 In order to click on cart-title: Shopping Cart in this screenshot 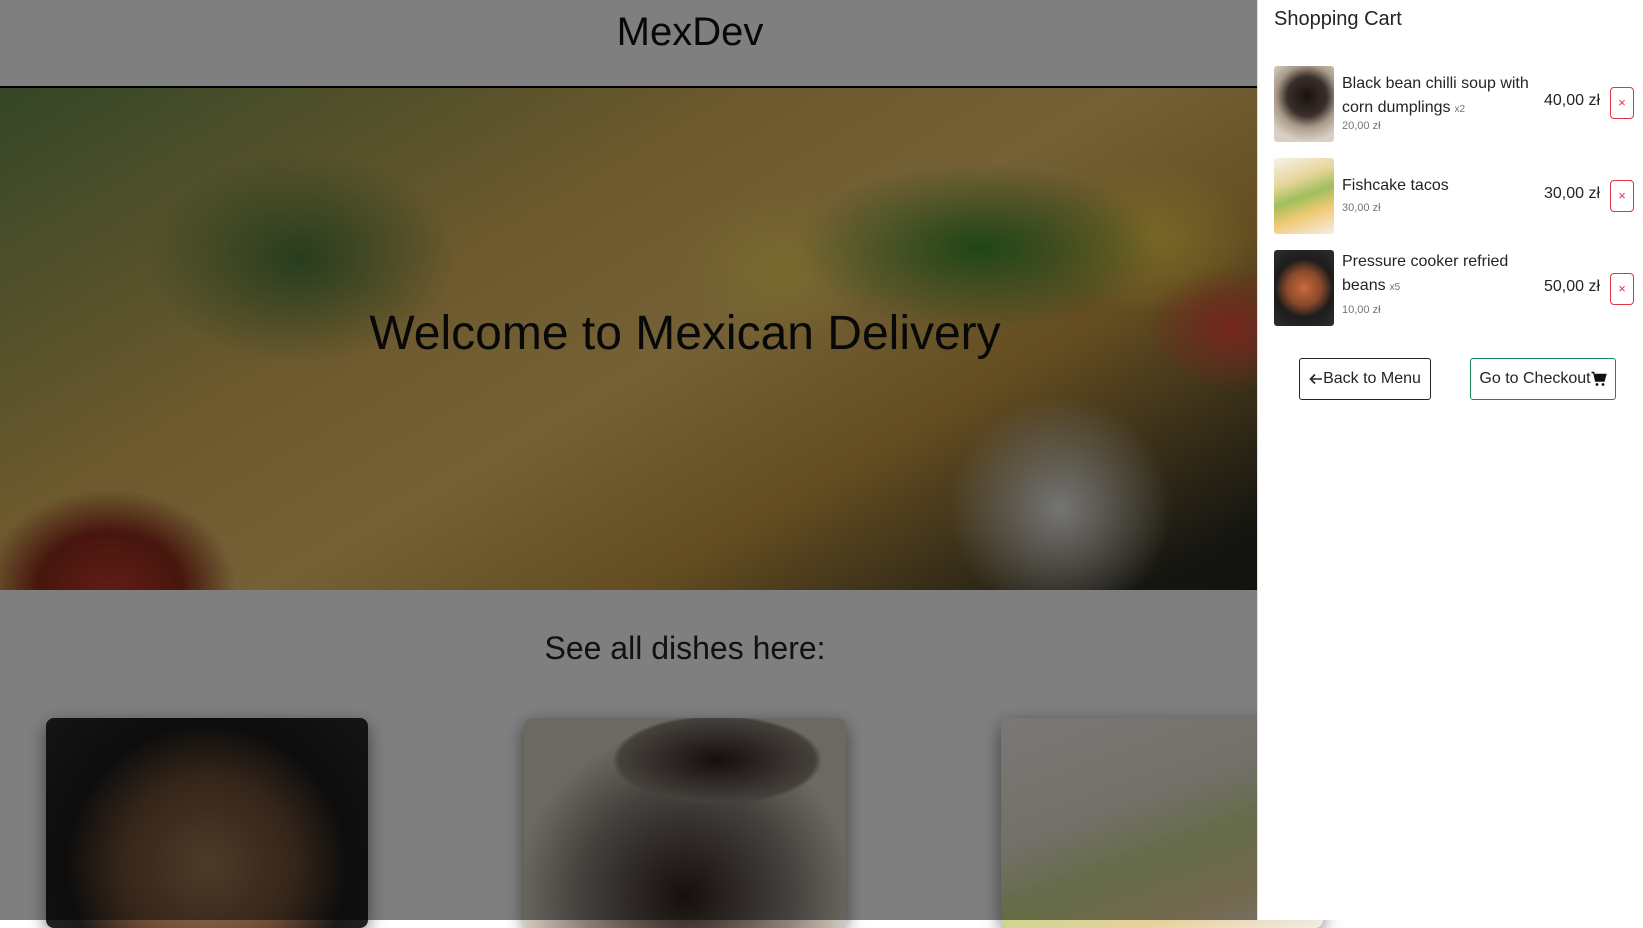, I will do `click(1338, 19)`.